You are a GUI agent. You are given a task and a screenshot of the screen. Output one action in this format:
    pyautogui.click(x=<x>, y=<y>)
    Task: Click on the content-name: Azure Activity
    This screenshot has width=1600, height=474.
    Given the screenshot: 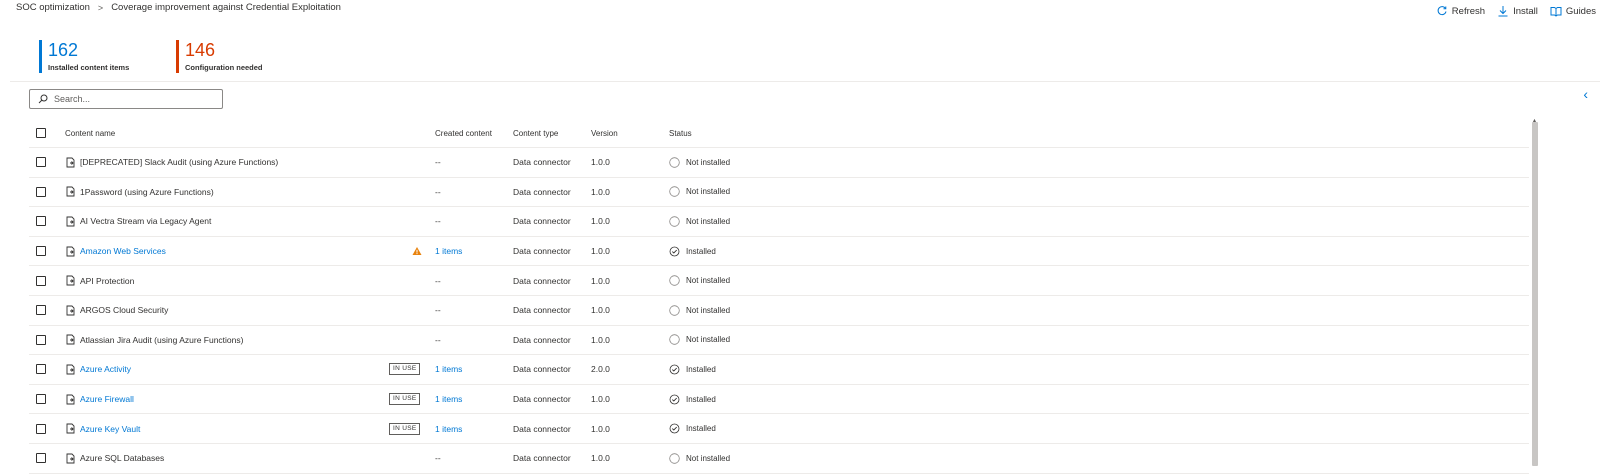 What is the action you would take?
    pyautogui.click(x=105, y=369)
    